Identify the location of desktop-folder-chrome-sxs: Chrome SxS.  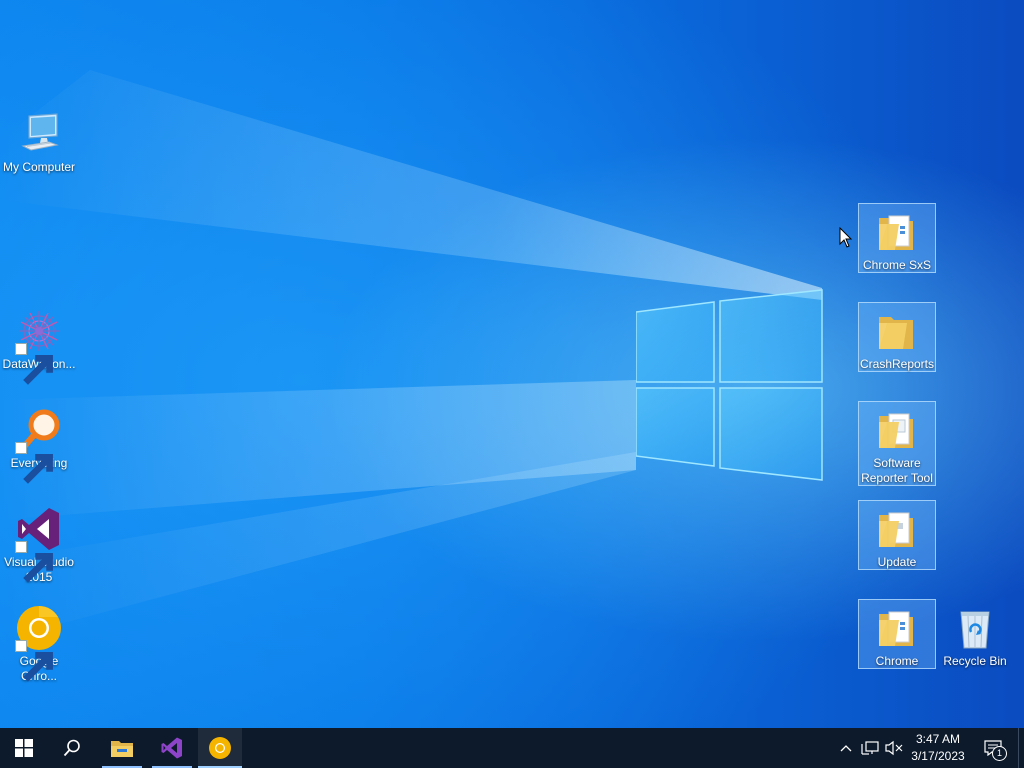
(897, 238).